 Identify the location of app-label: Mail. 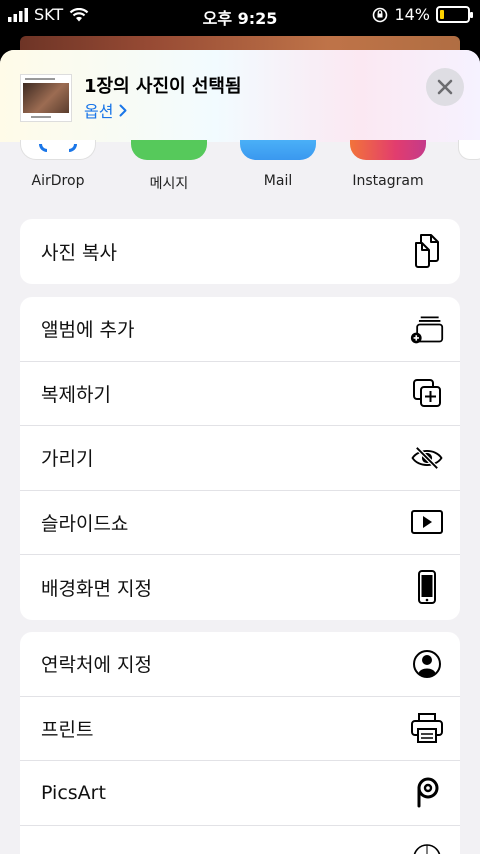
(278, 181).